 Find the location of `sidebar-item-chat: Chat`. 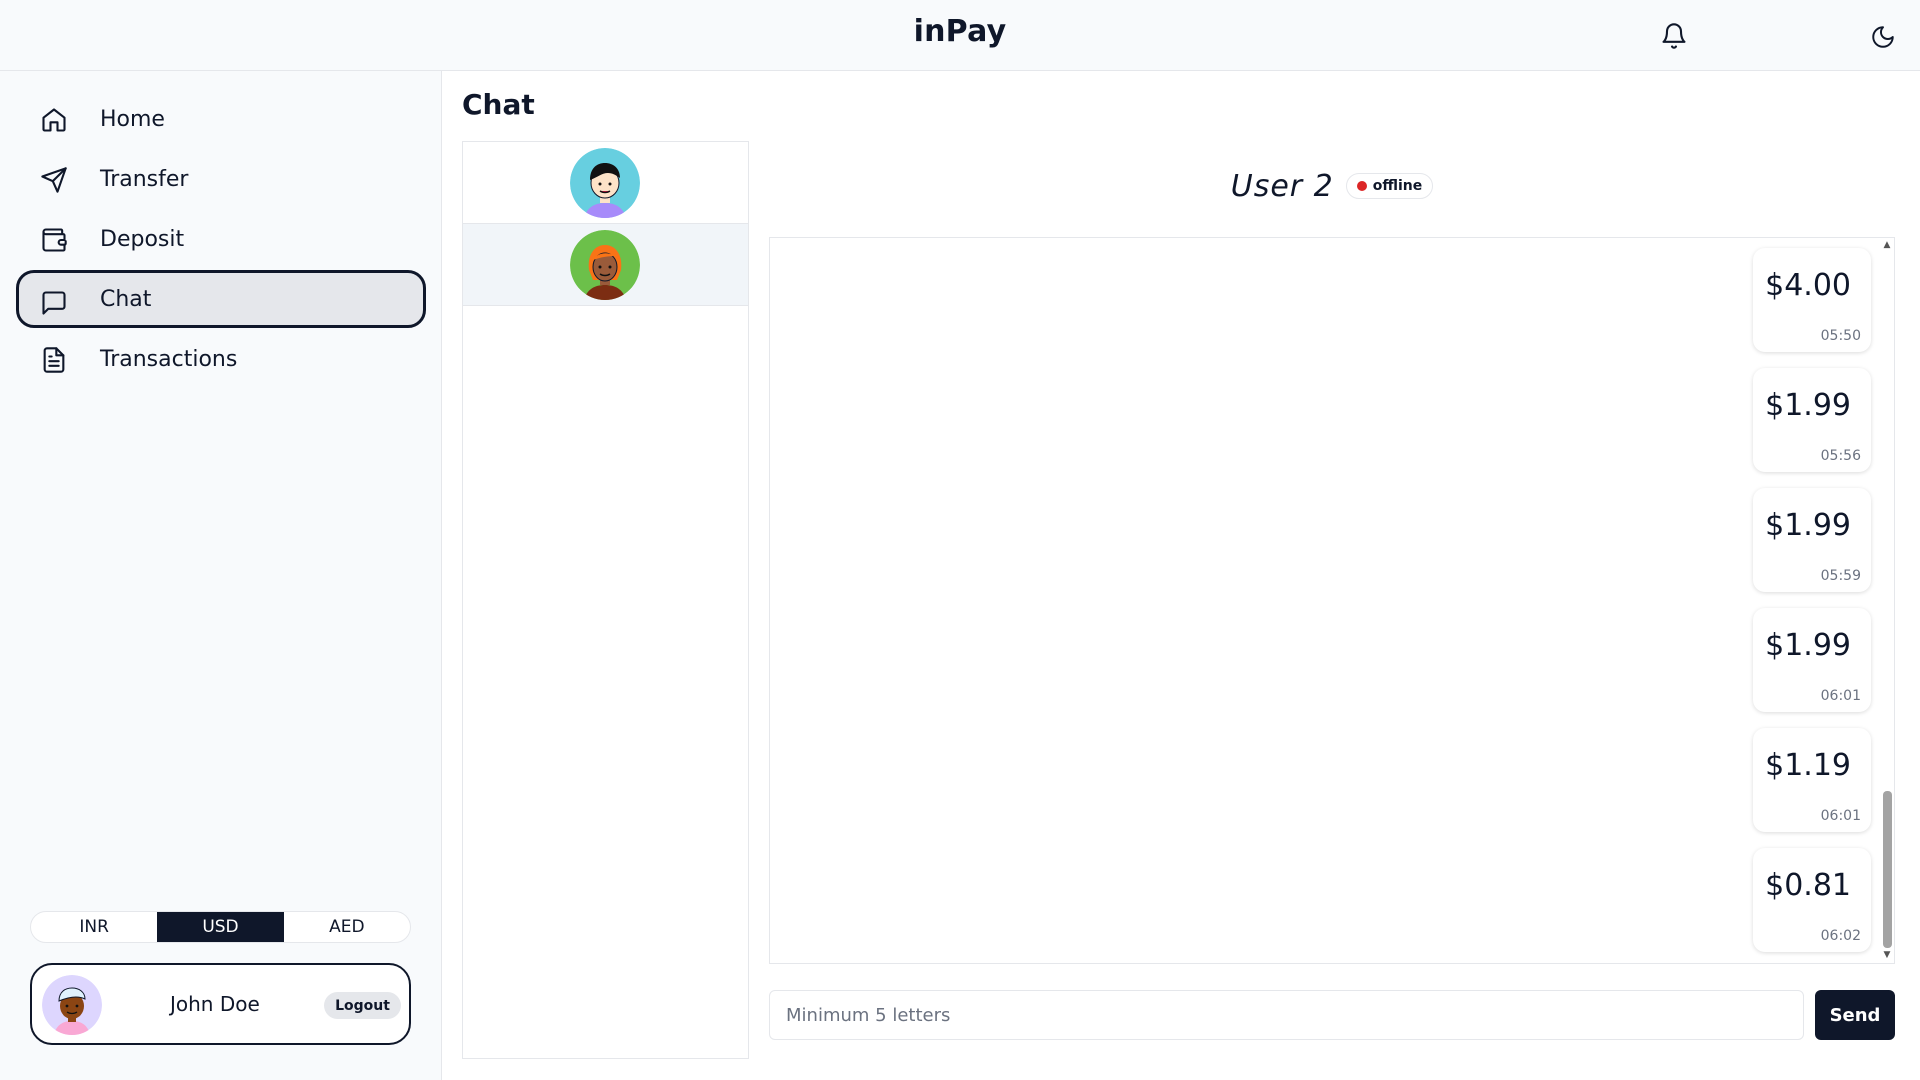

sidebar-item-chat: Chat is located at coordinates (221, 299).